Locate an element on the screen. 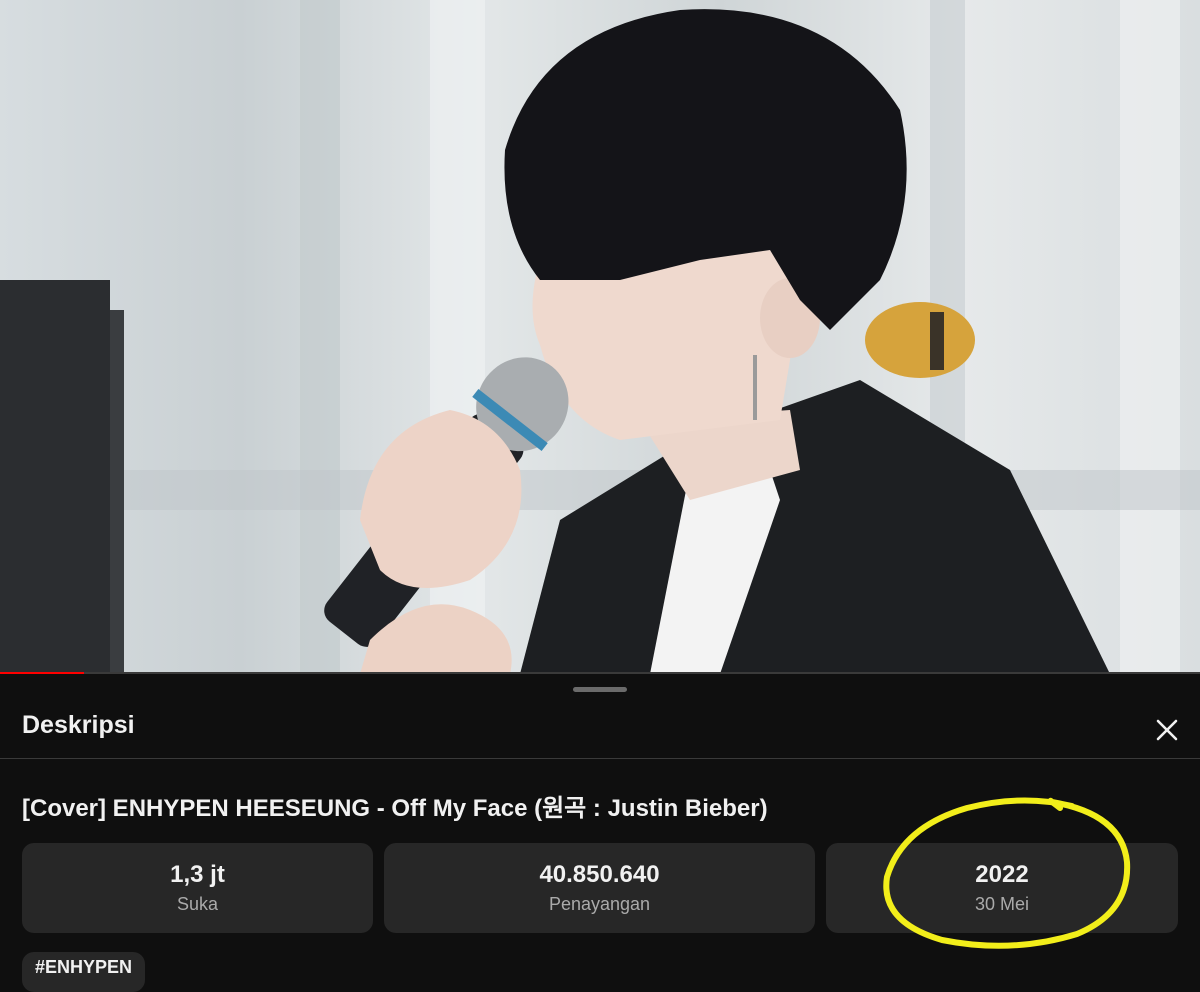  drag-handle is located at coordinates (600, 689).